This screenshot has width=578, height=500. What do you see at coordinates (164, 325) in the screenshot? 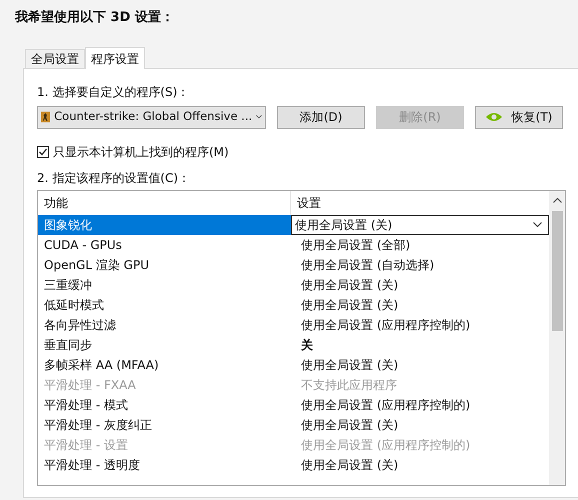
I see `feature-cell: 各向异性过滤` at bounding box center [164, 325].